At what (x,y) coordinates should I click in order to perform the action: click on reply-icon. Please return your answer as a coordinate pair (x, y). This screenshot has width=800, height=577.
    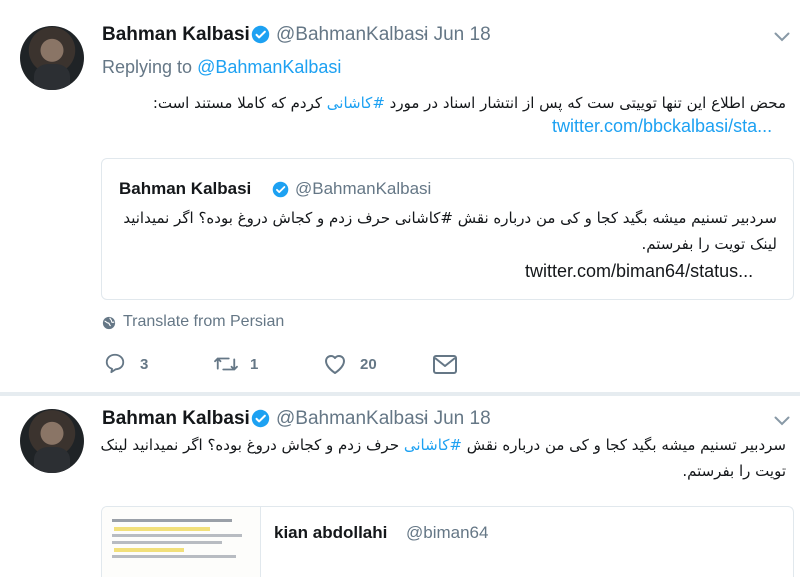
    Looking at the image, I should click on (115, 363).